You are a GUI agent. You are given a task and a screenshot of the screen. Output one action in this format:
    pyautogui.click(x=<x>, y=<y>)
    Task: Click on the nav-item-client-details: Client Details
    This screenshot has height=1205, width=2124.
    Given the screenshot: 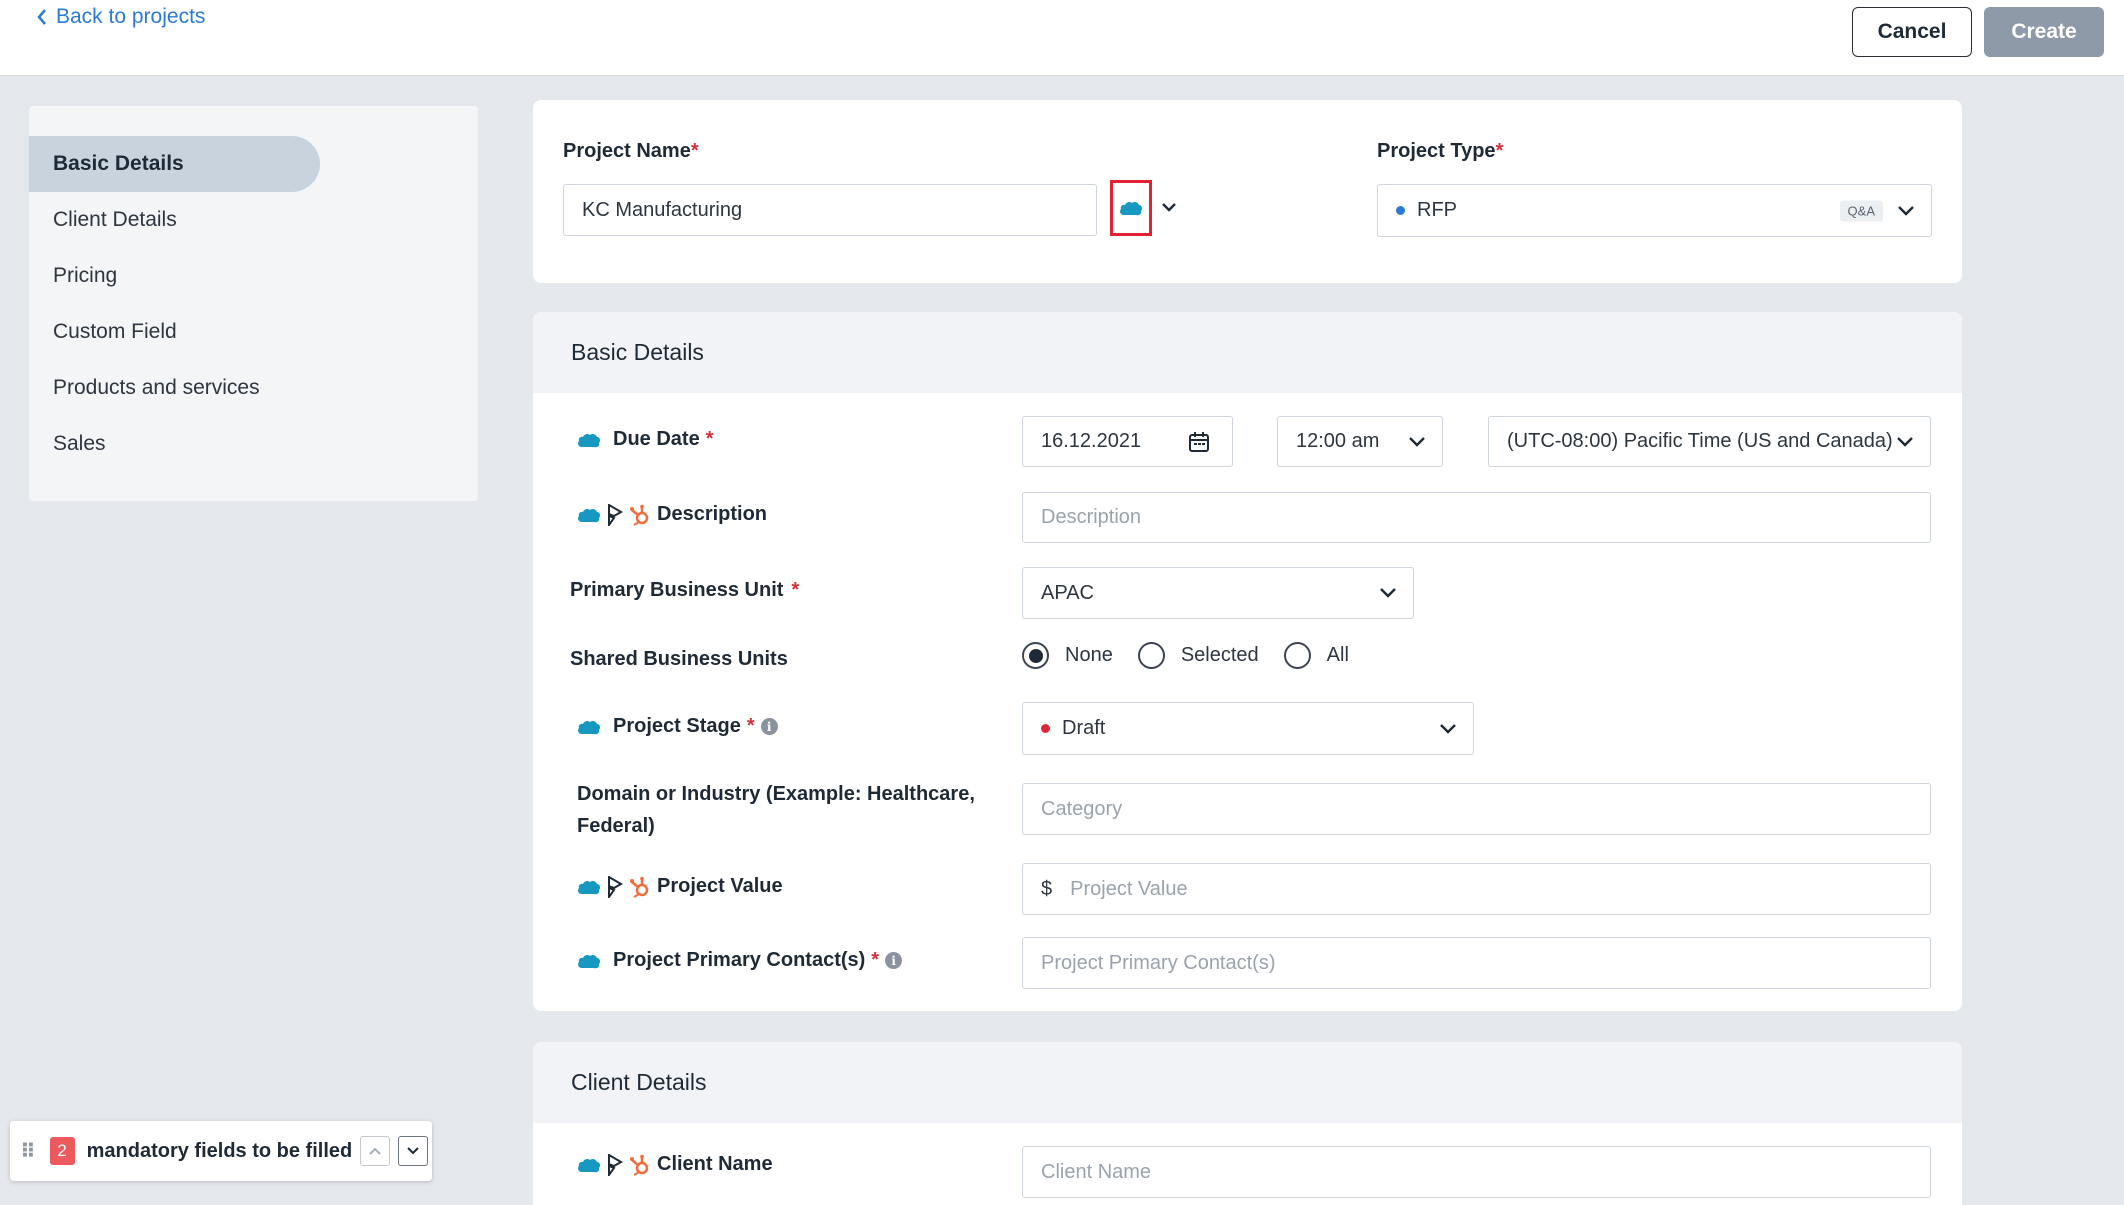 What is the action you would take?
    pyautogui.click(x=253, y=220)
    